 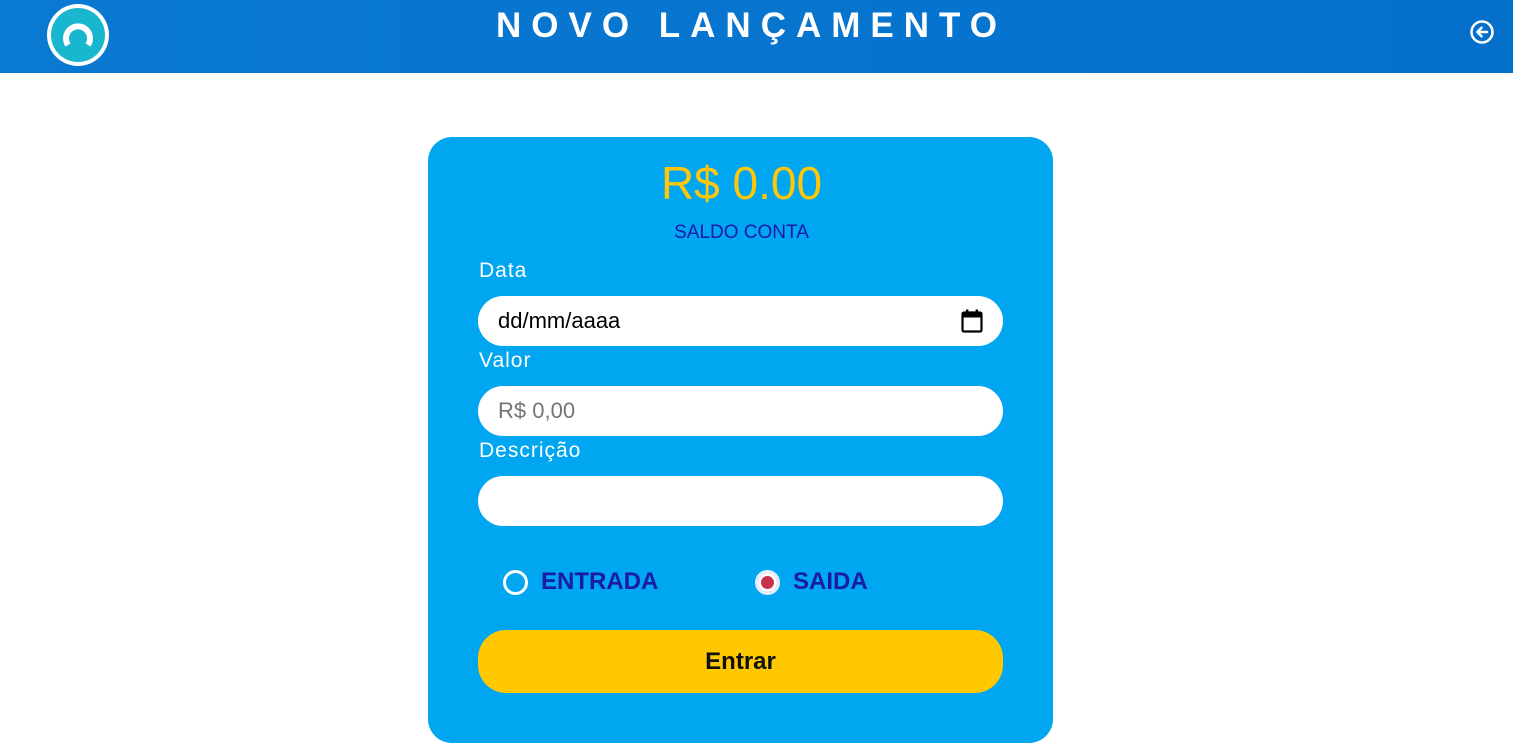 I want to click on description-field, so click(x=740, y=501).